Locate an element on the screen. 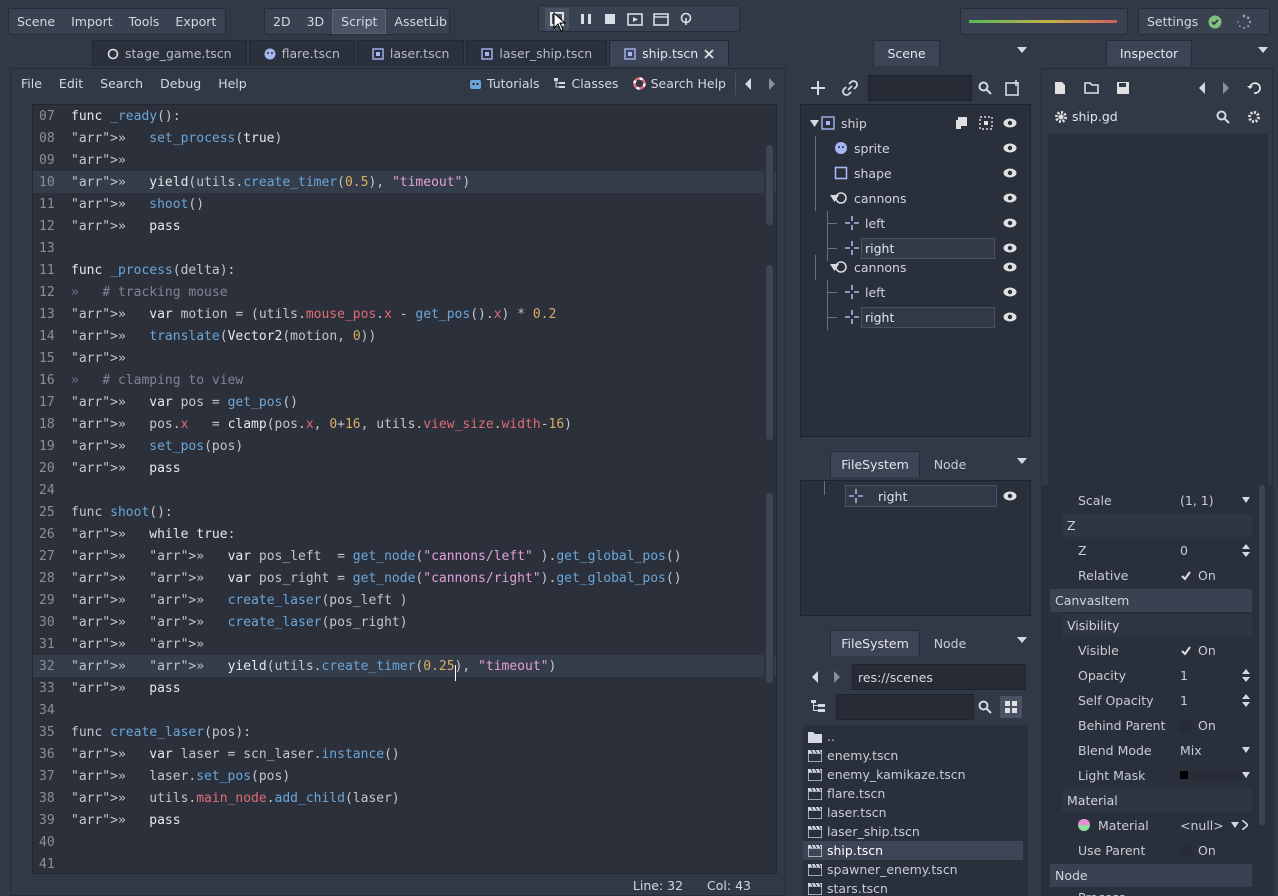 The height and width of the screenshot is (896, 1278). code-line: 26 "arr">» while true: is located at coordinates (404, 534).